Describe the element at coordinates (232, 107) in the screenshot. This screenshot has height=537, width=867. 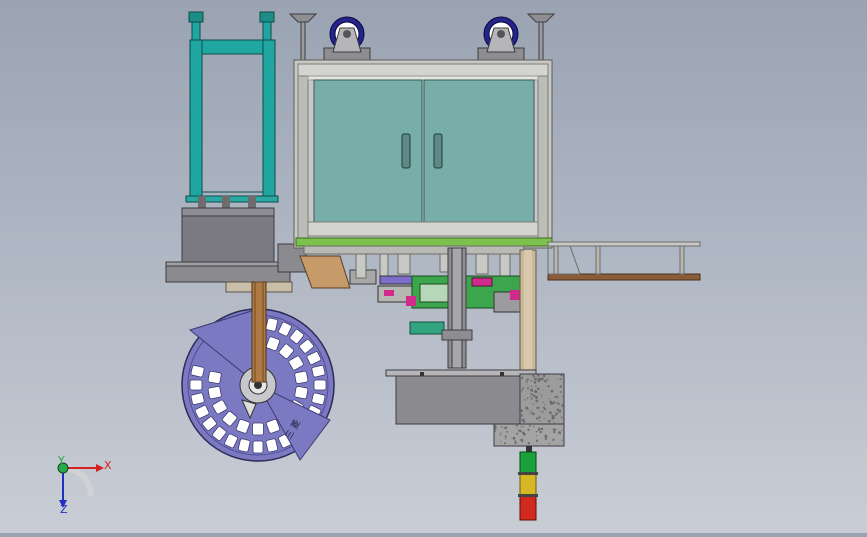
I see `teal-lifting-frame` at that location.